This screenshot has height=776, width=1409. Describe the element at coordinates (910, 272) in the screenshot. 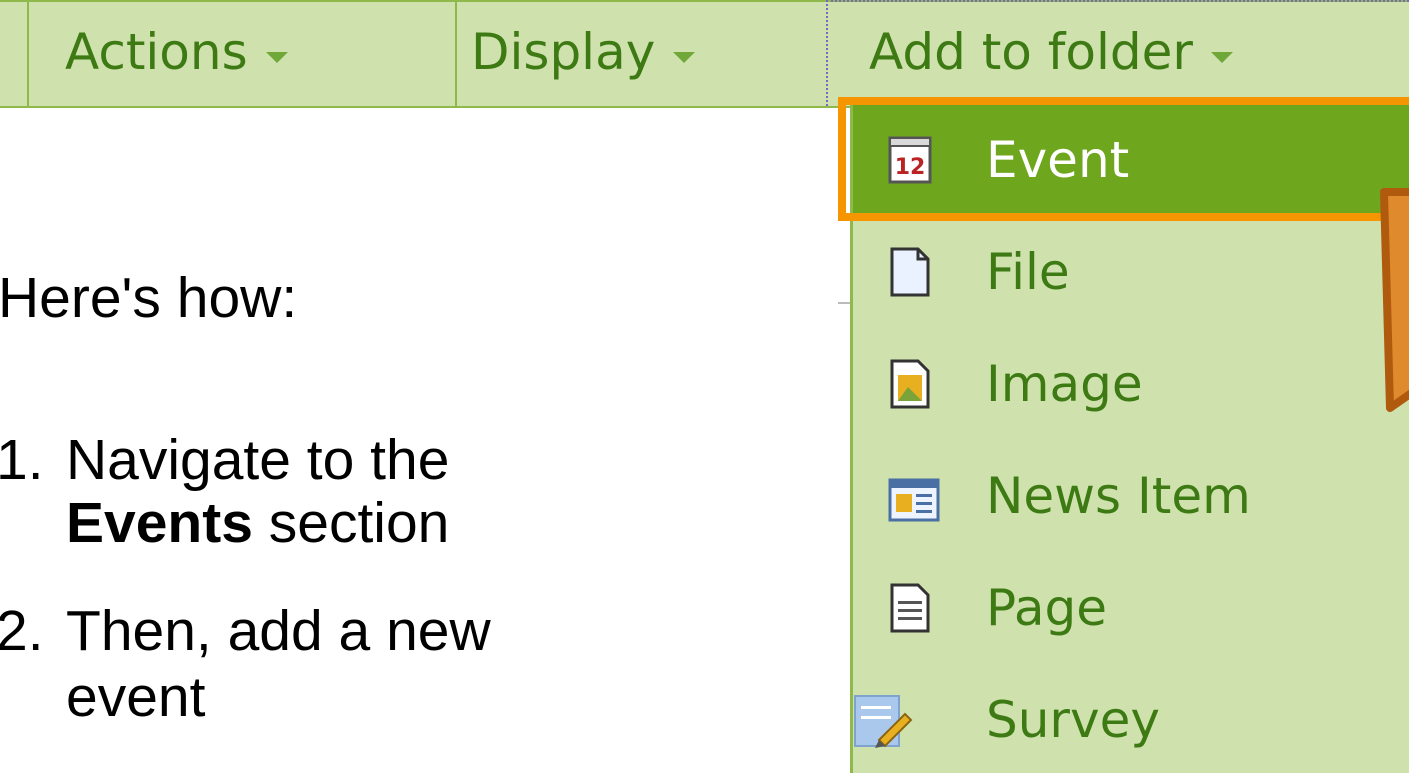

I see `file-icon` at that location.